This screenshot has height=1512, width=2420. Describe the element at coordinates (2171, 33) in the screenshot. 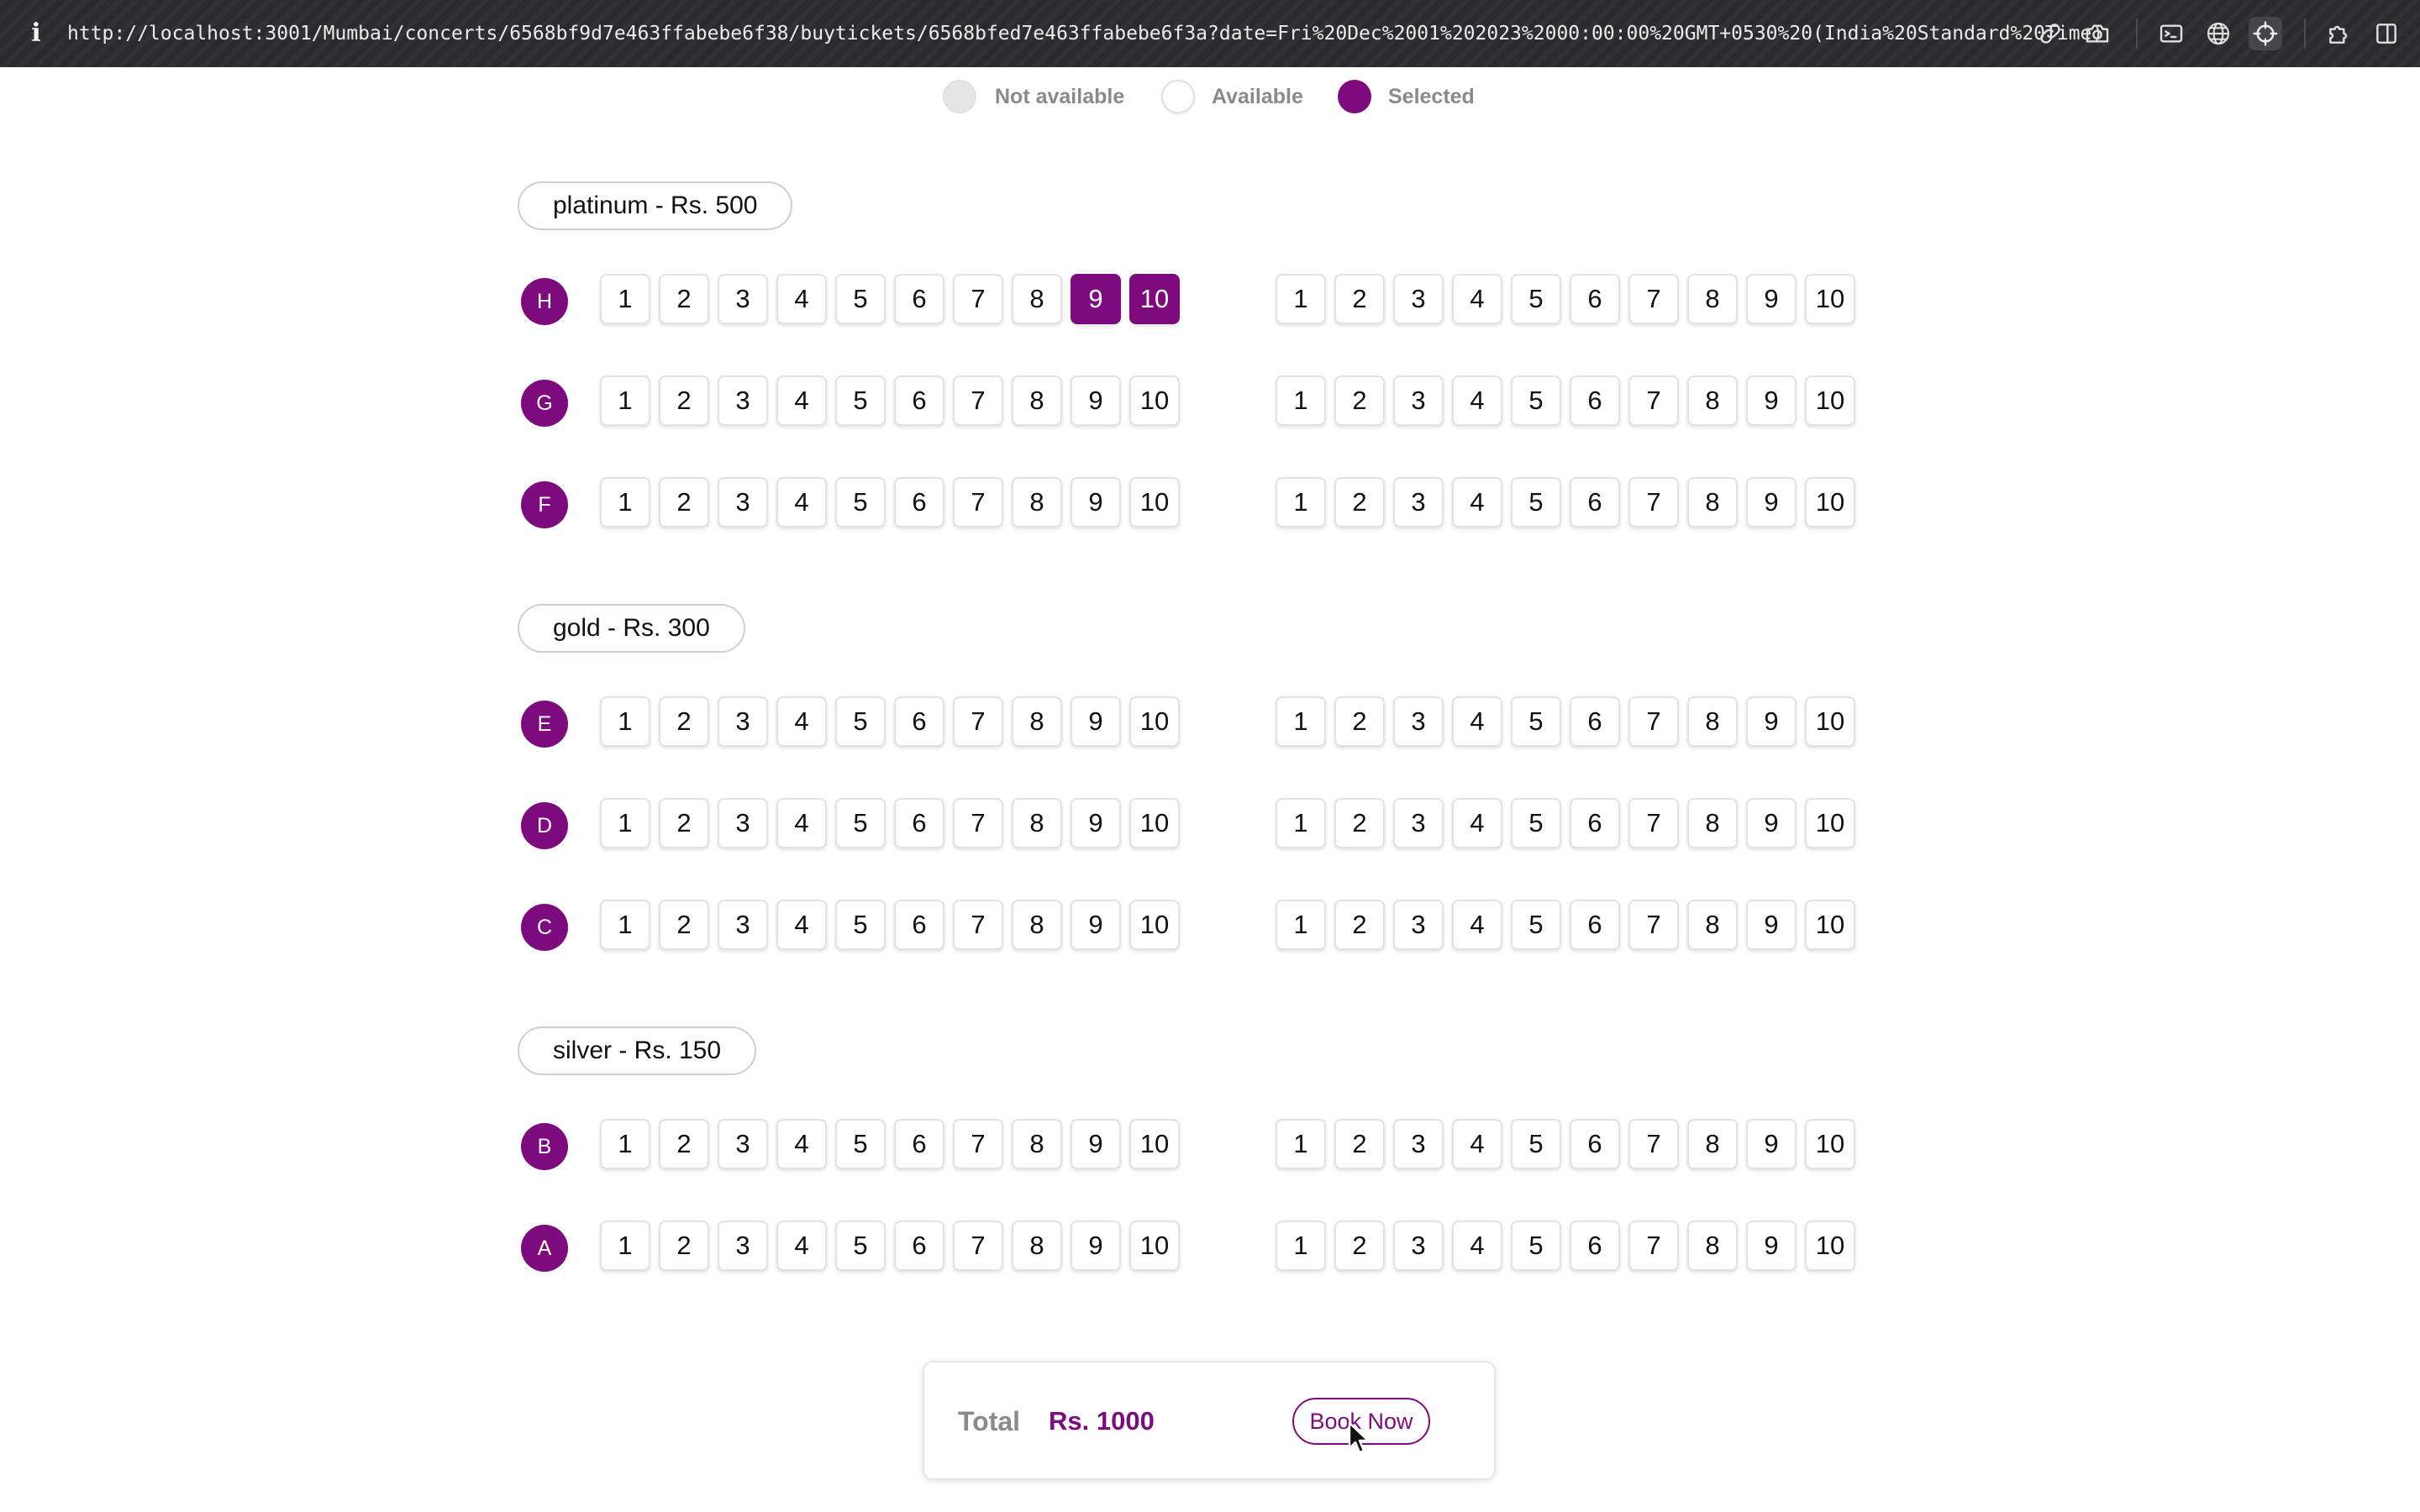

I see `terminal-icon` at that location.